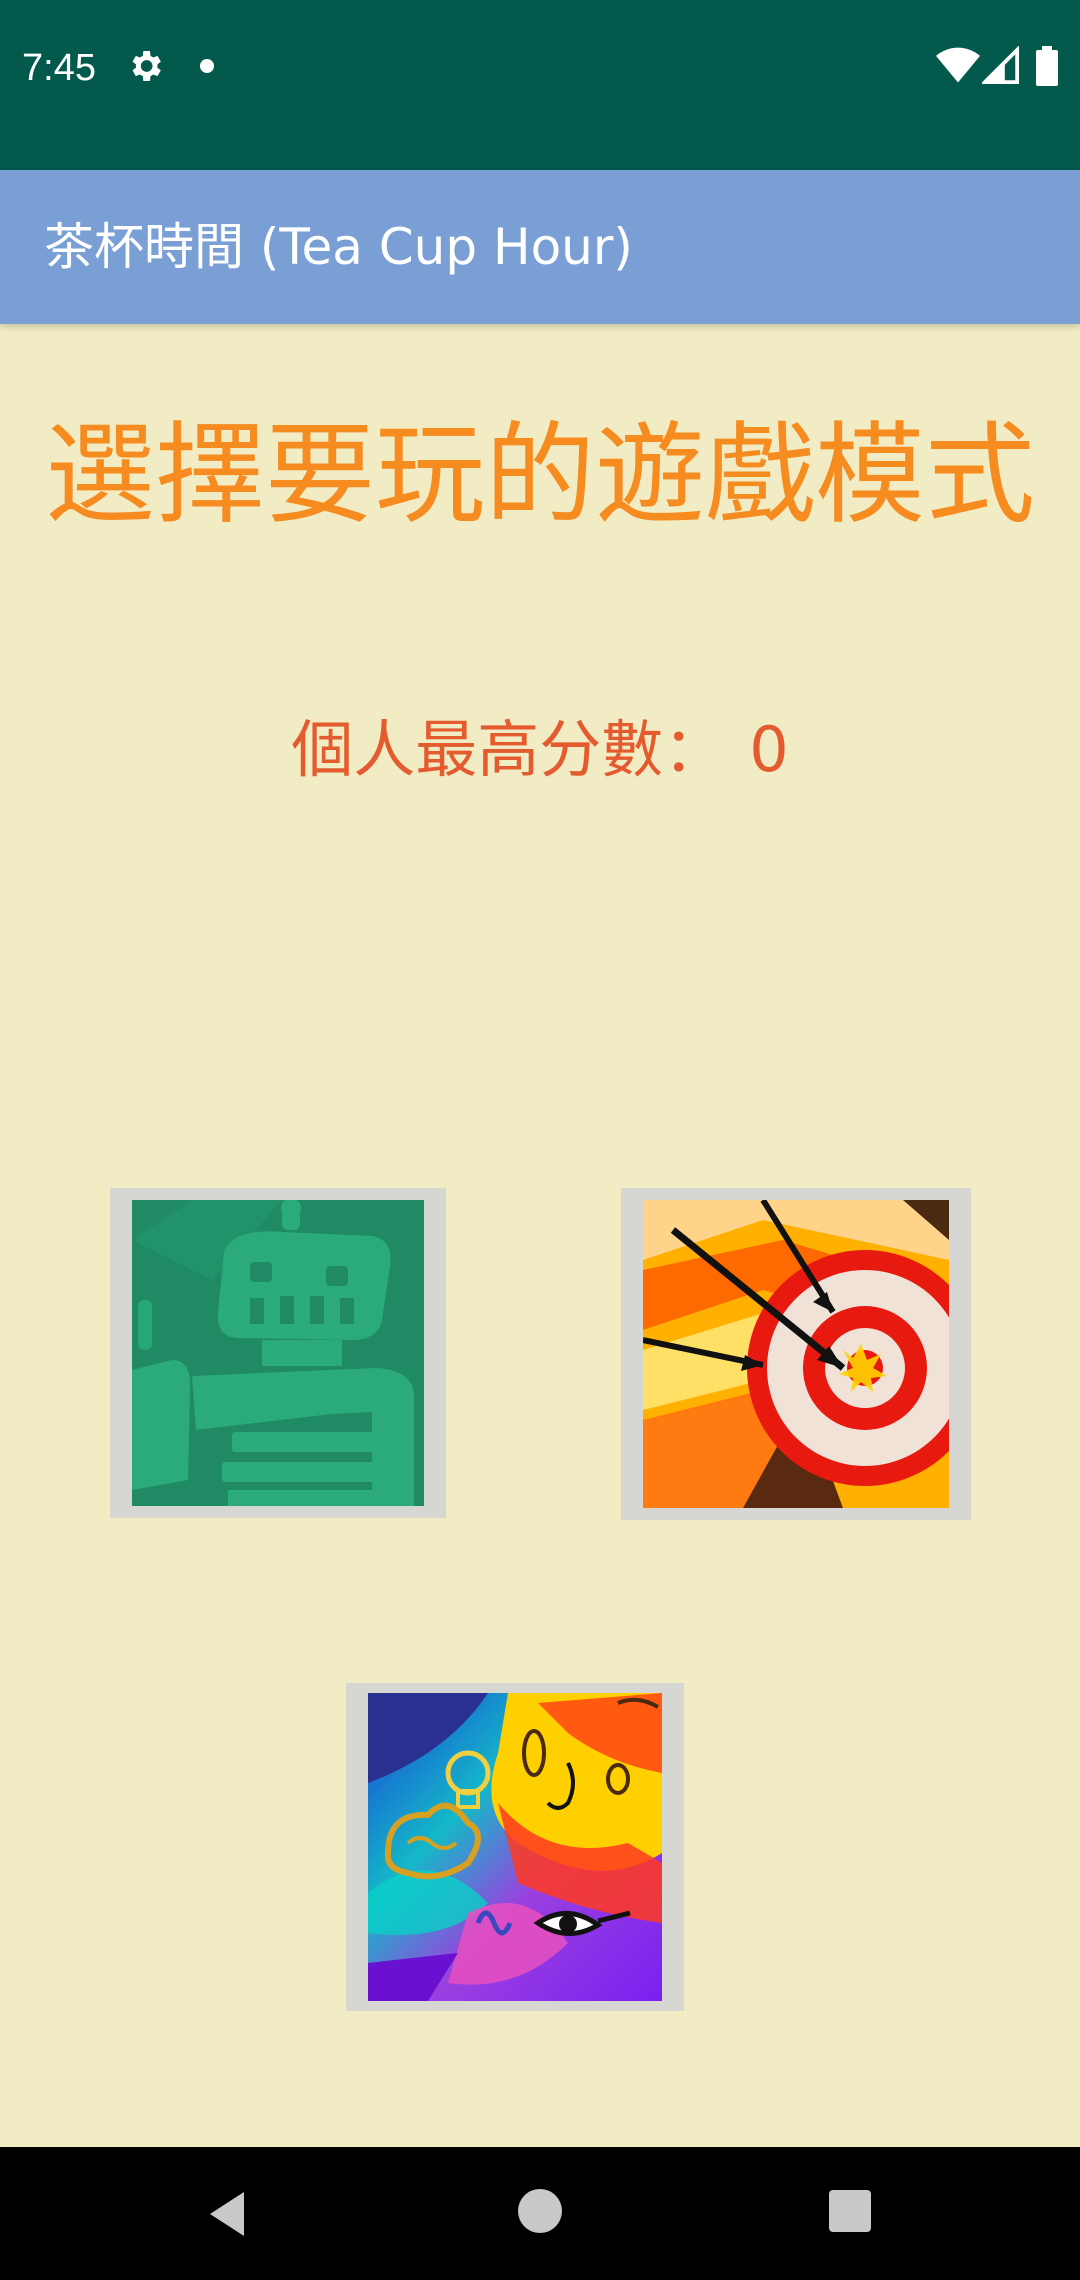  I want to click on recents-icon, so click(850, 2211).